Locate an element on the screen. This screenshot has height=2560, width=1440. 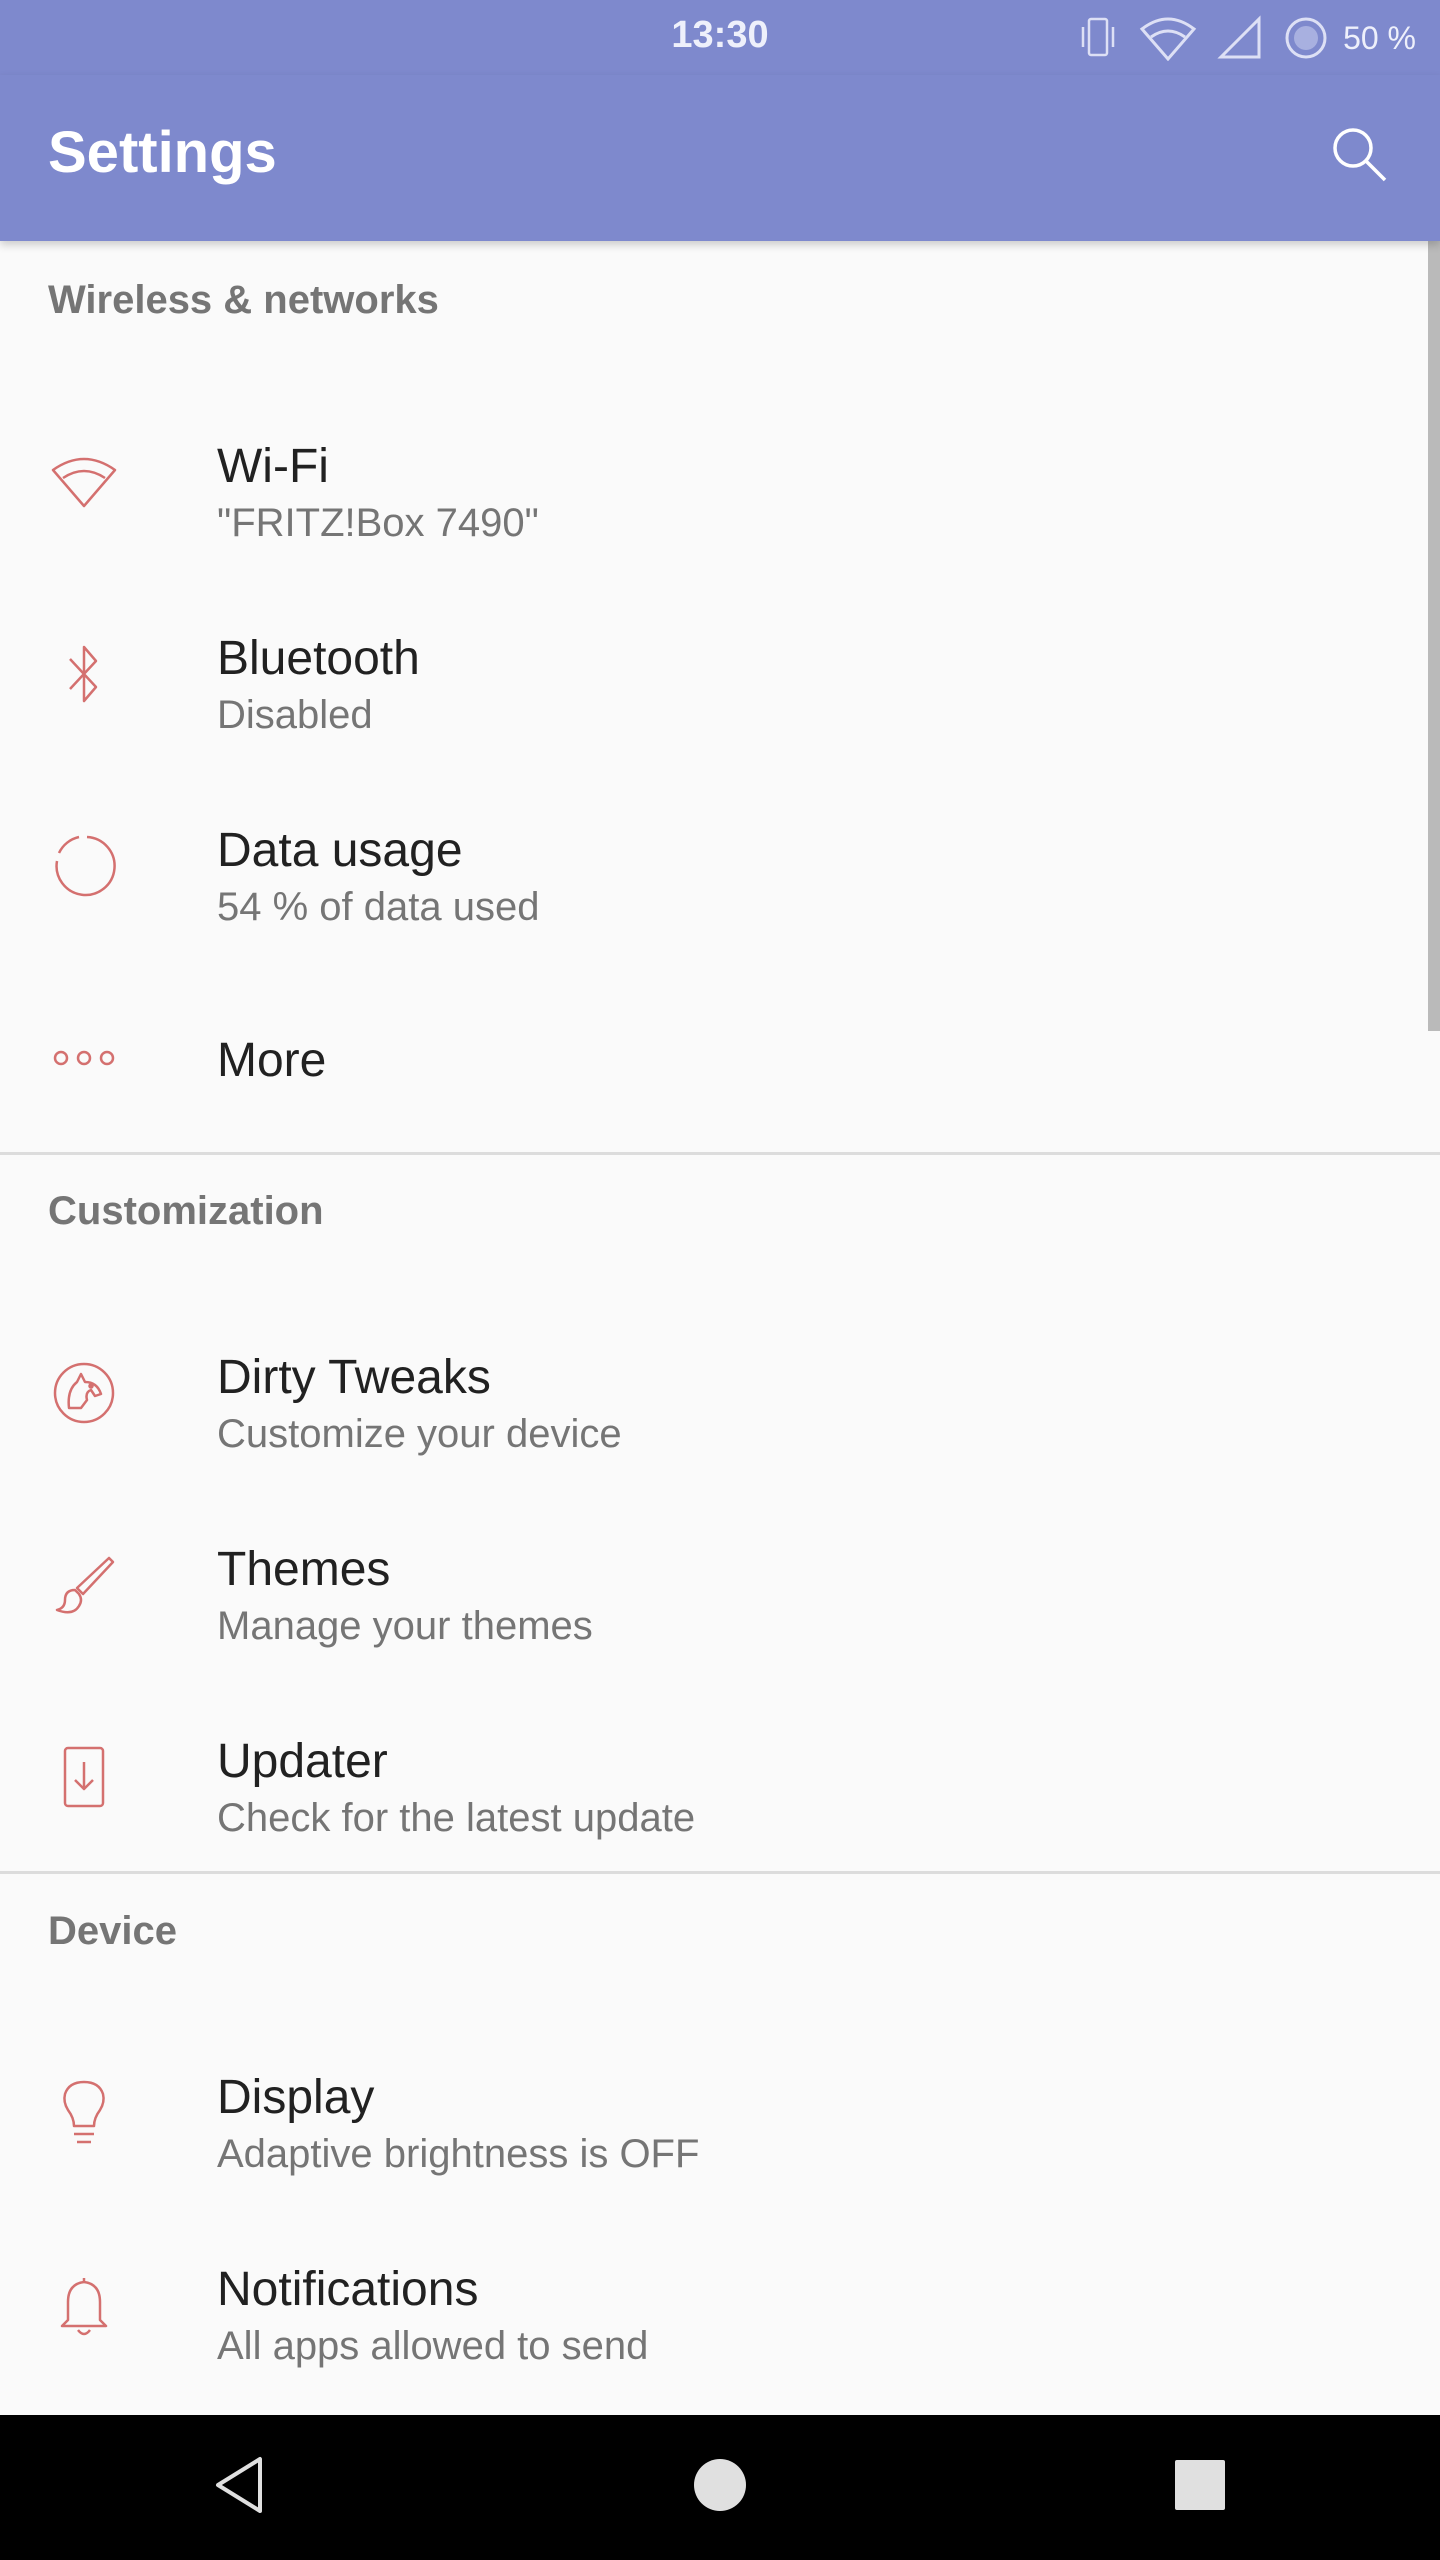
back-button is located at coordinates (240, 2487).